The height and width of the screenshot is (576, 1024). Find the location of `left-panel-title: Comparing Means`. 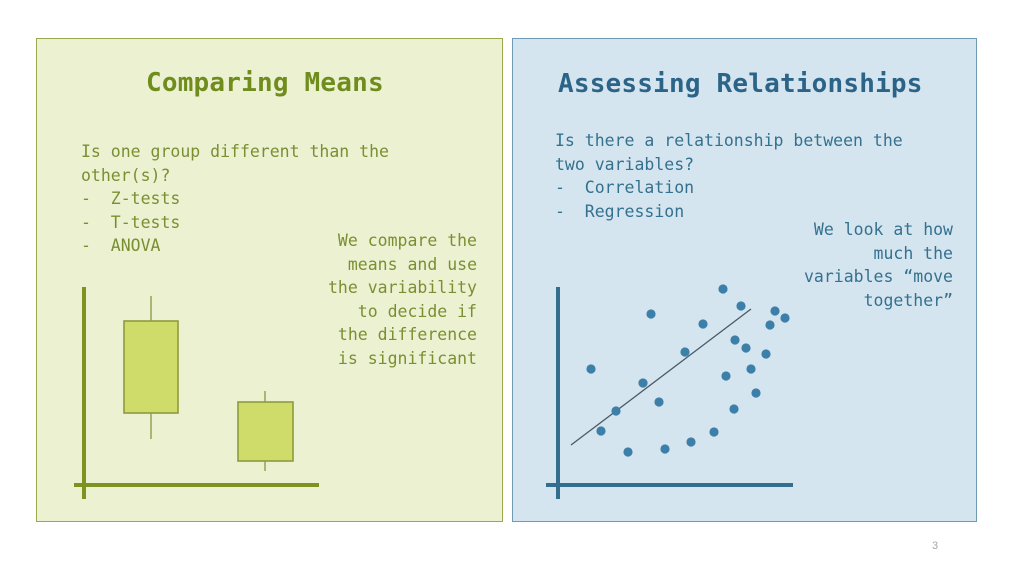

left-panel-title: Comparing Means is located at coordinates (265, 83).